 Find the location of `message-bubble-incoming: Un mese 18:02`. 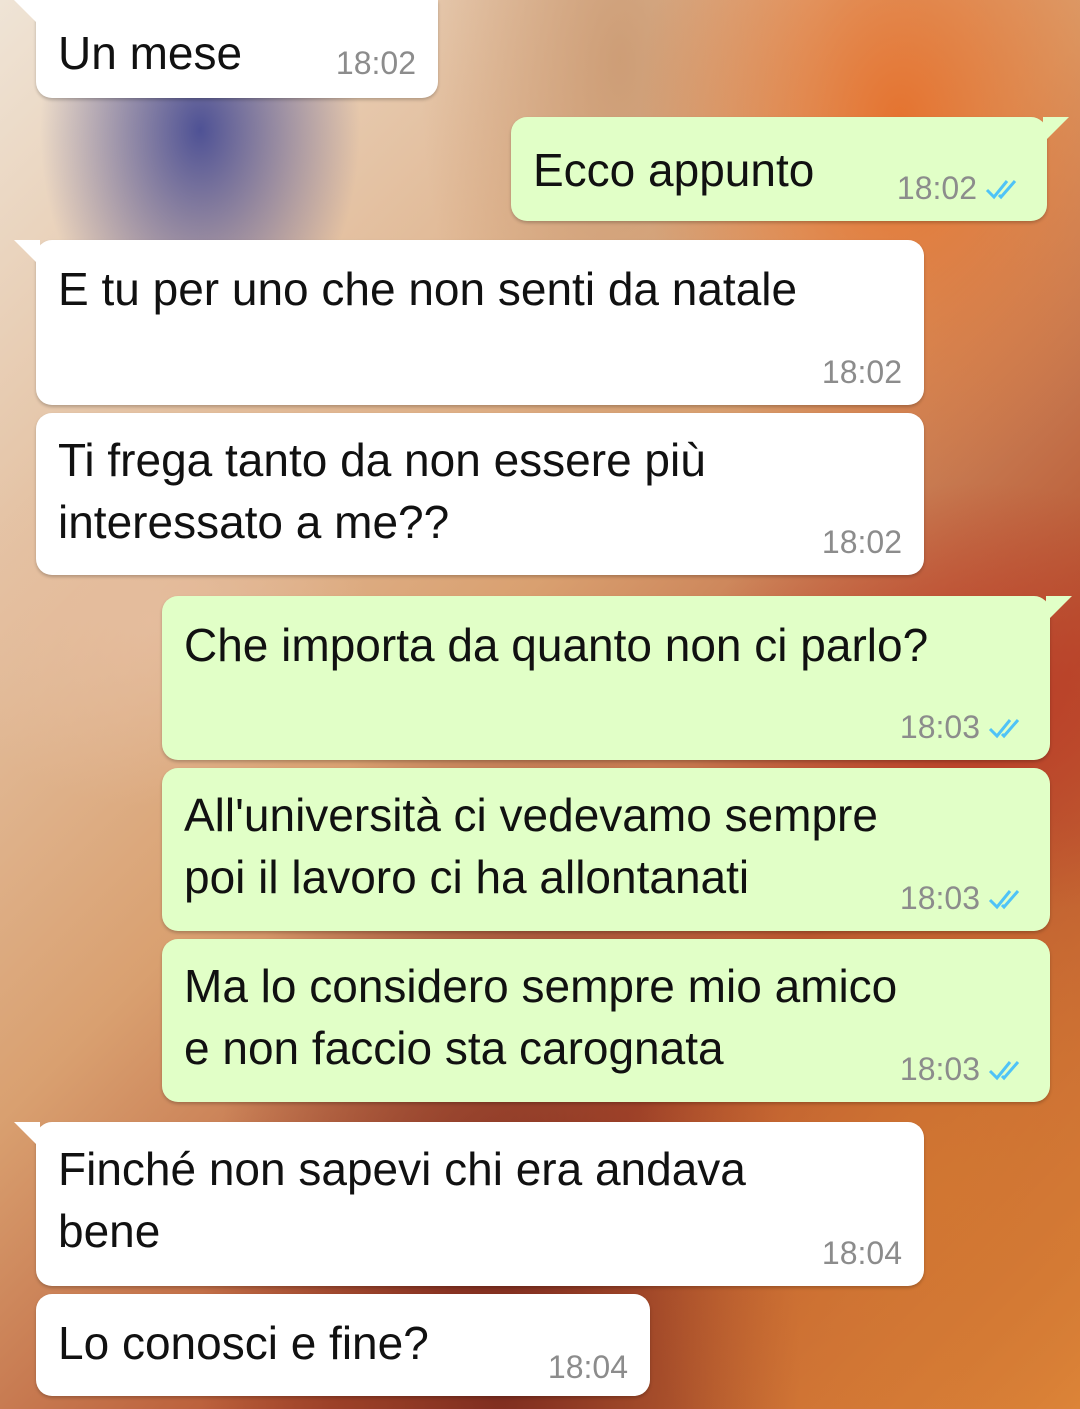

message-bubble-incoming: Un mese 18:02 is located at coordinates (226, 49).